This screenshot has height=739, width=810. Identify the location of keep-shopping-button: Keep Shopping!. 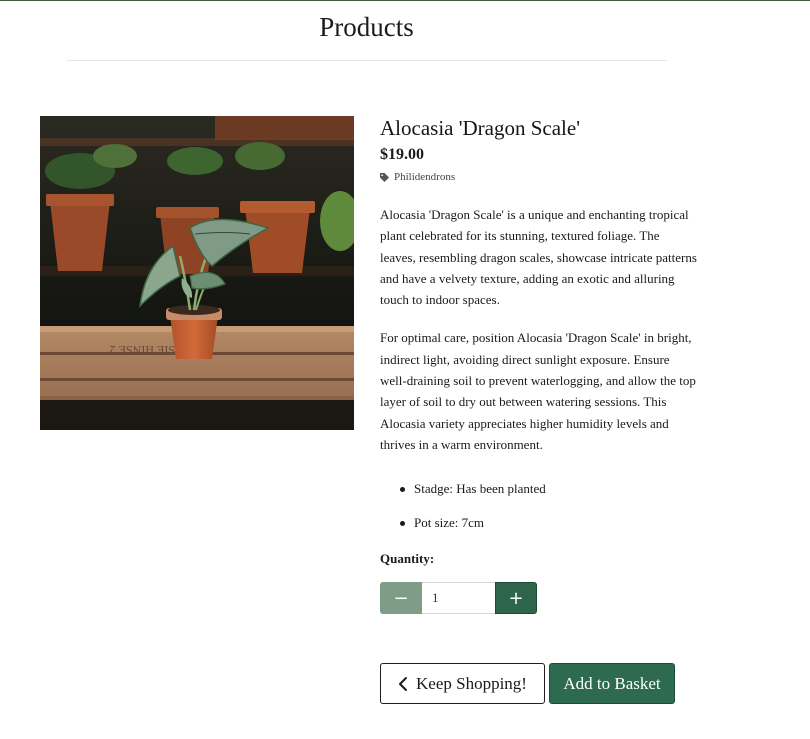
(462, 683).